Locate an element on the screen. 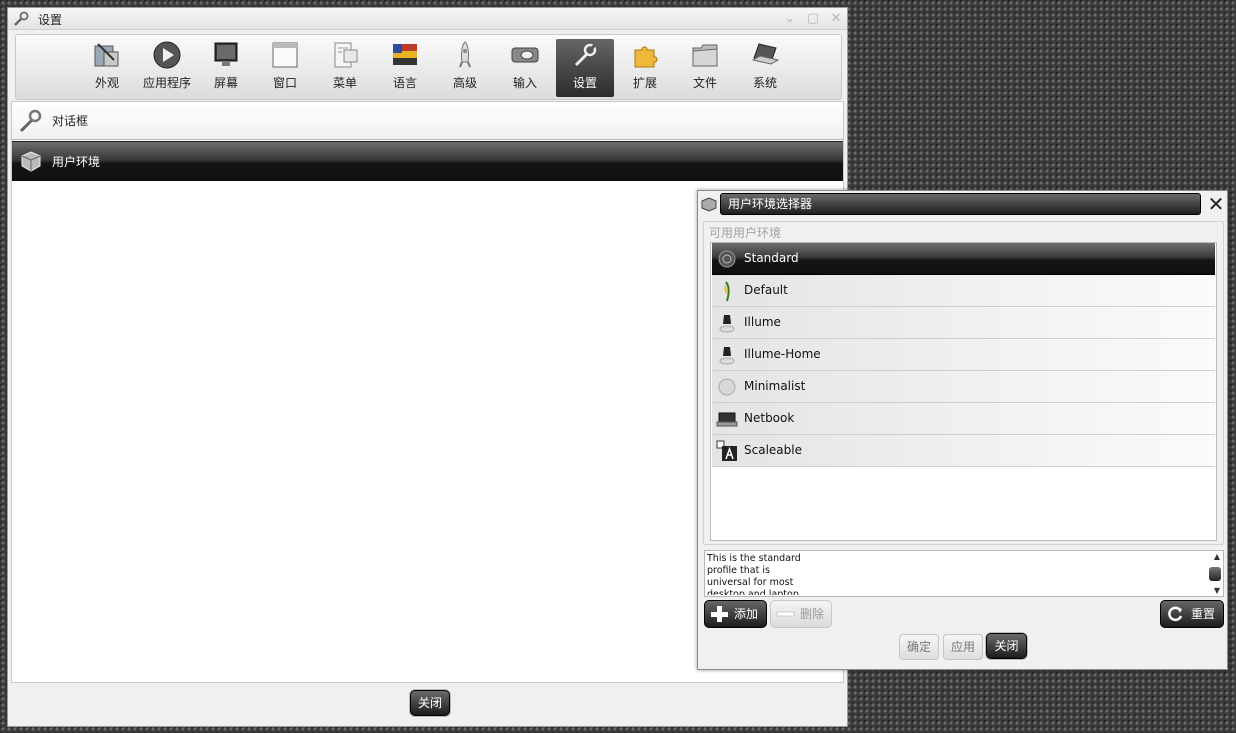  minus-icon is located at coordinates (785, 614).